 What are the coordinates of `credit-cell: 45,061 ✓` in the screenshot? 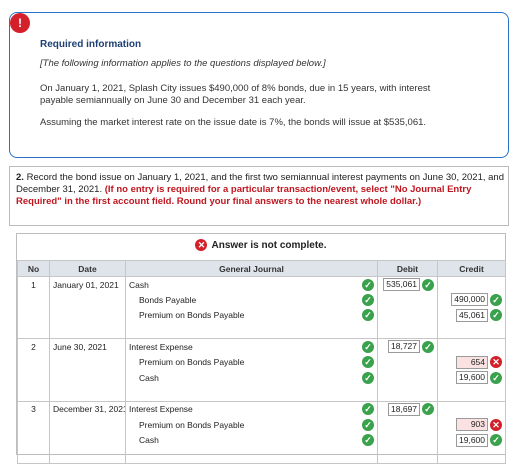 It's located at (471, 315).